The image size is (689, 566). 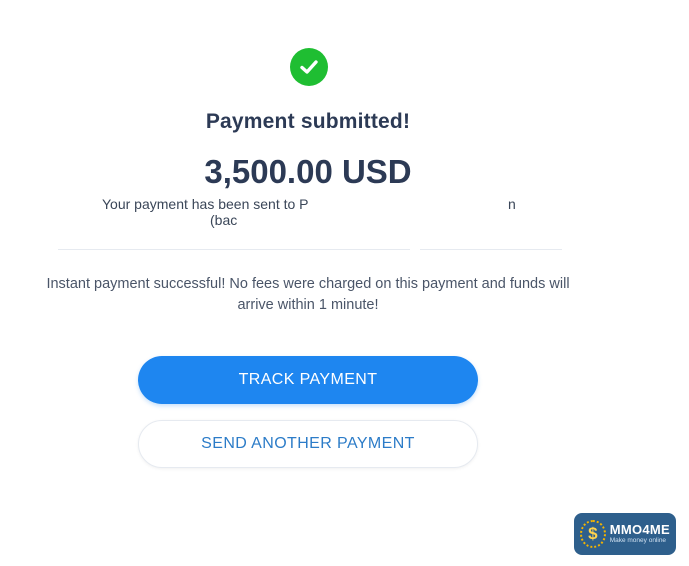 I want to click on recipient-line: Your payment has been sent to P, so click(x=205, y=204).